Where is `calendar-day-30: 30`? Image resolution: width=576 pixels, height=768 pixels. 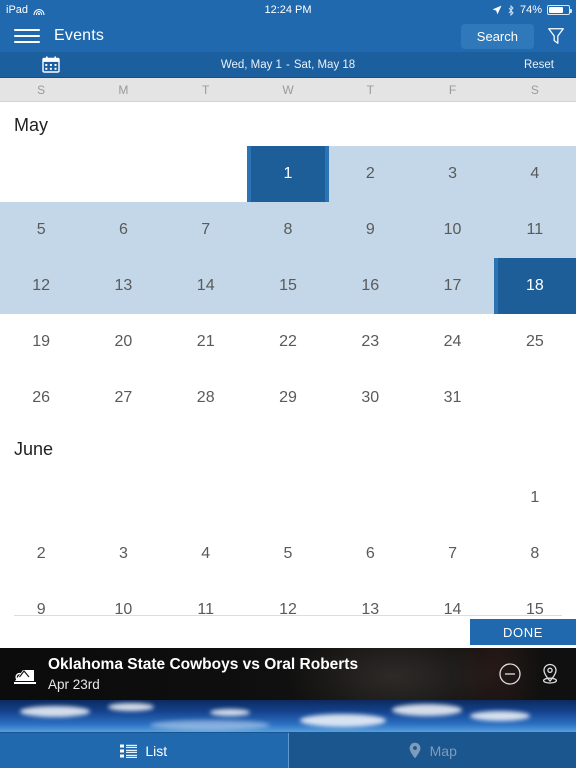
calendar-day-30: 30 is located at coordinates (370, 398).